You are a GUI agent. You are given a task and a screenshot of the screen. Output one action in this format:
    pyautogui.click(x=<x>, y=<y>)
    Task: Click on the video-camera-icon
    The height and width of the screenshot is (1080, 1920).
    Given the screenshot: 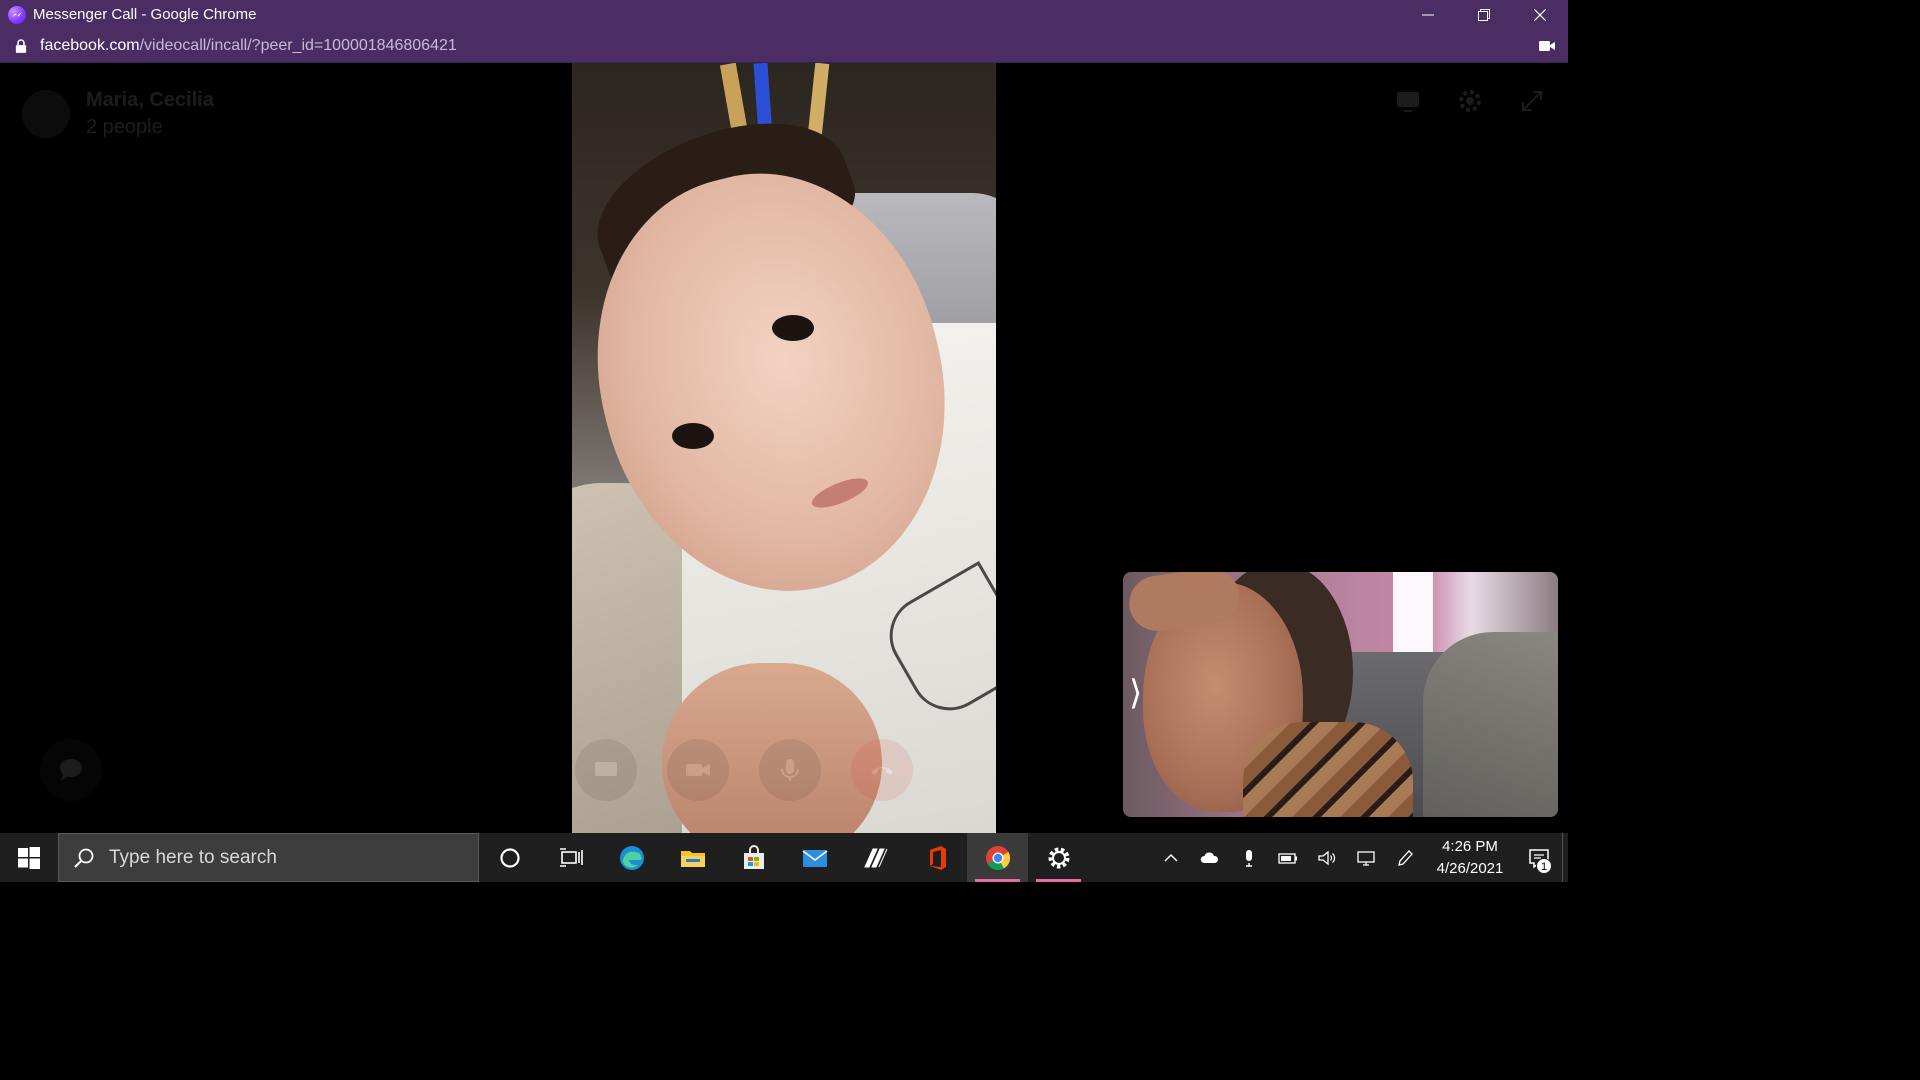 What is the action you would take?
    pyautogui.click(x=698, y=770)
    